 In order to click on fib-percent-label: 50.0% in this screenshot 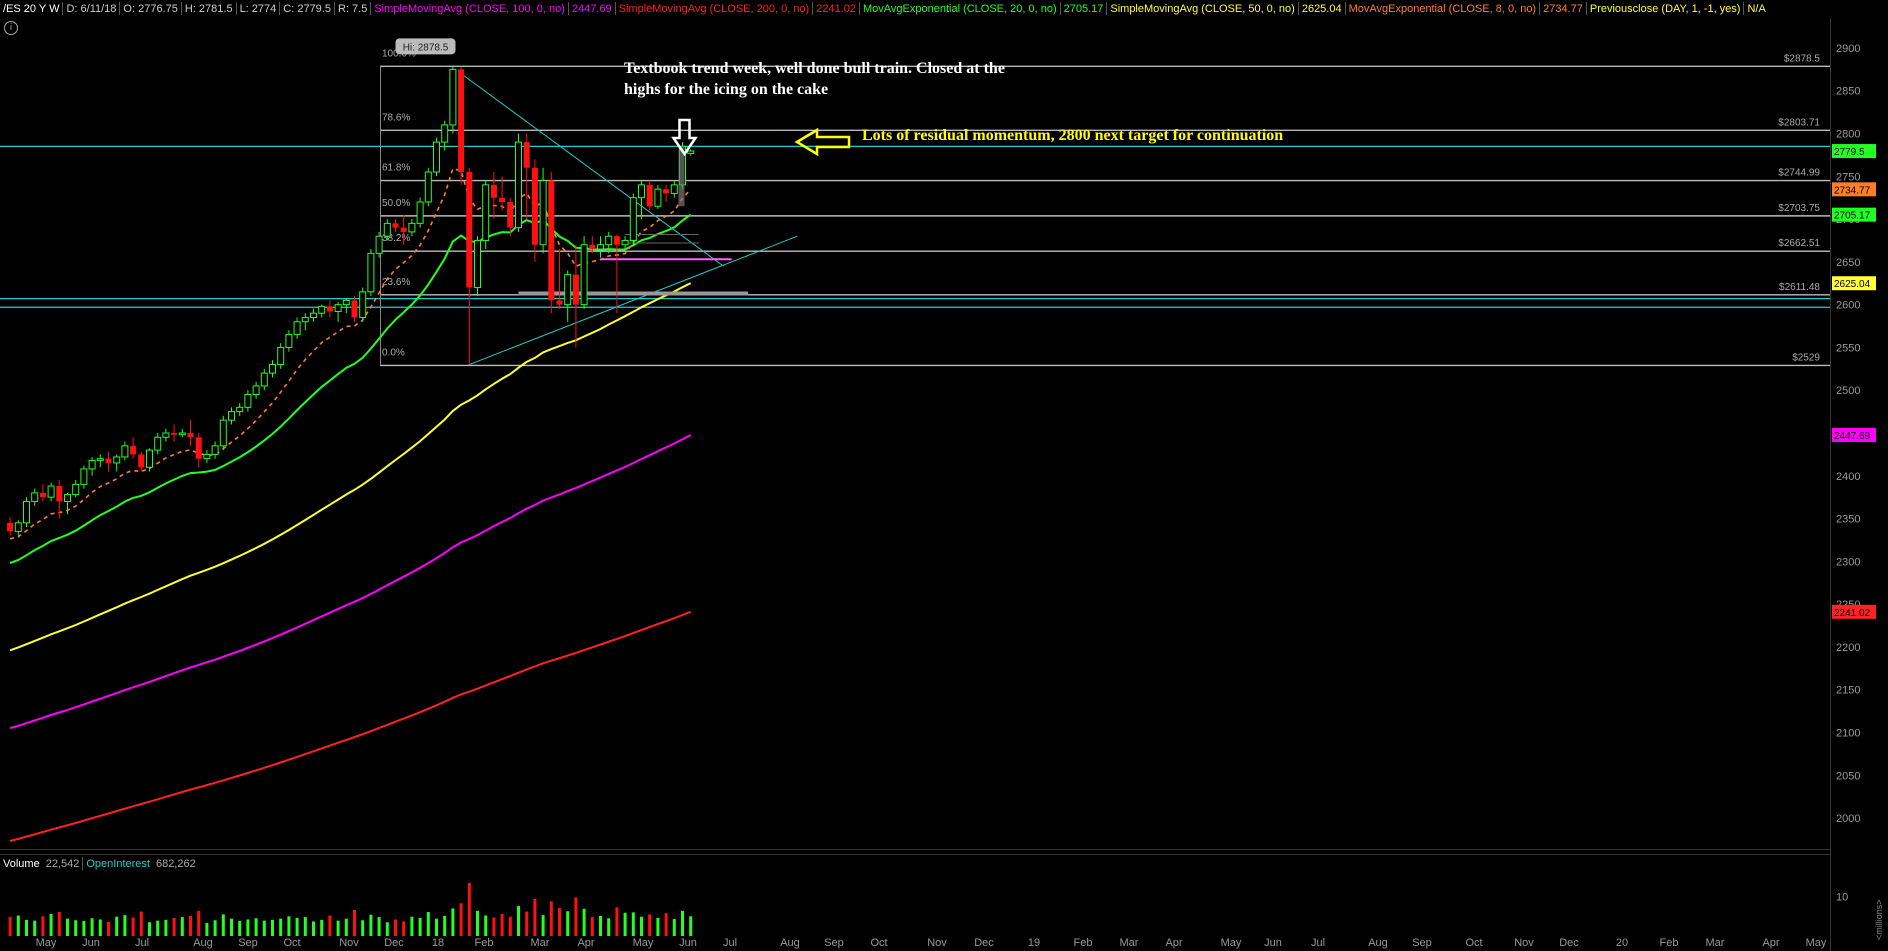, I will do `click(396, 203)`.